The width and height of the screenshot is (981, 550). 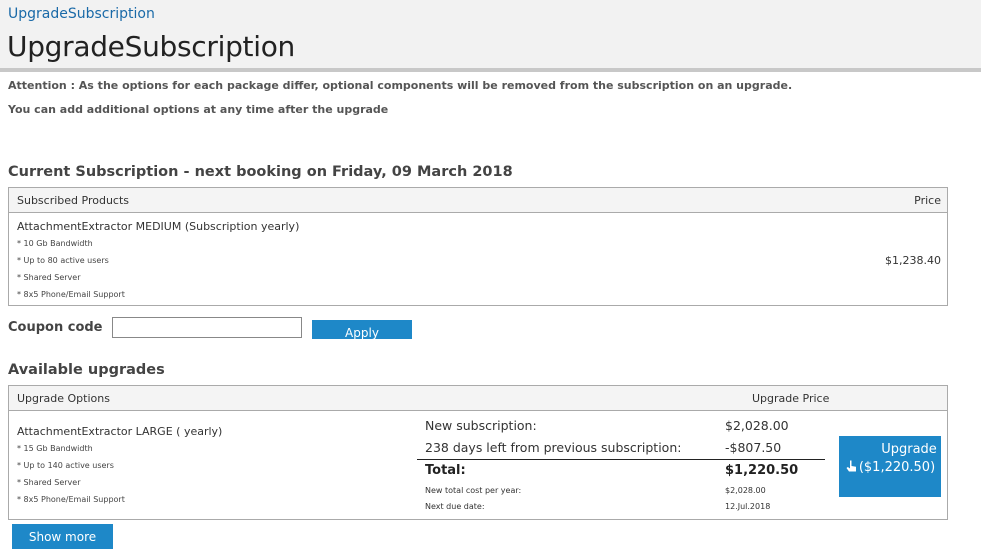 What do you see at coordinates (478, 200) in the screenshot?
I see `current-table-header: Subscribed Products Price` at bounding box center [478, 200].